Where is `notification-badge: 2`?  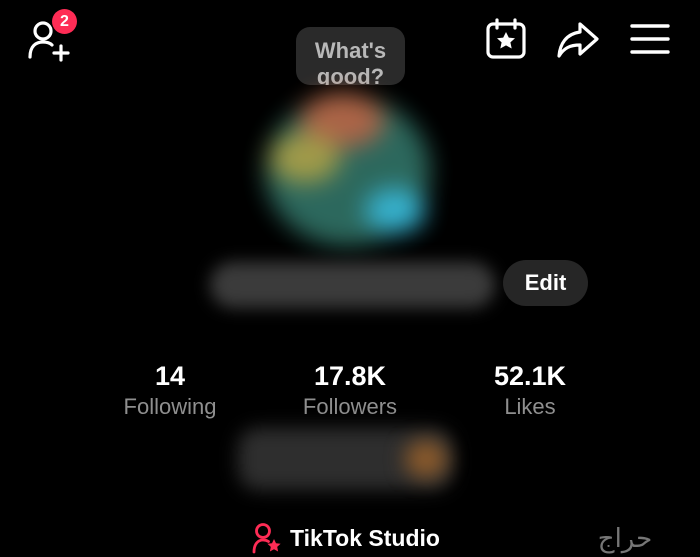 notification-badge: 2 is located at coordinates (64, 21).